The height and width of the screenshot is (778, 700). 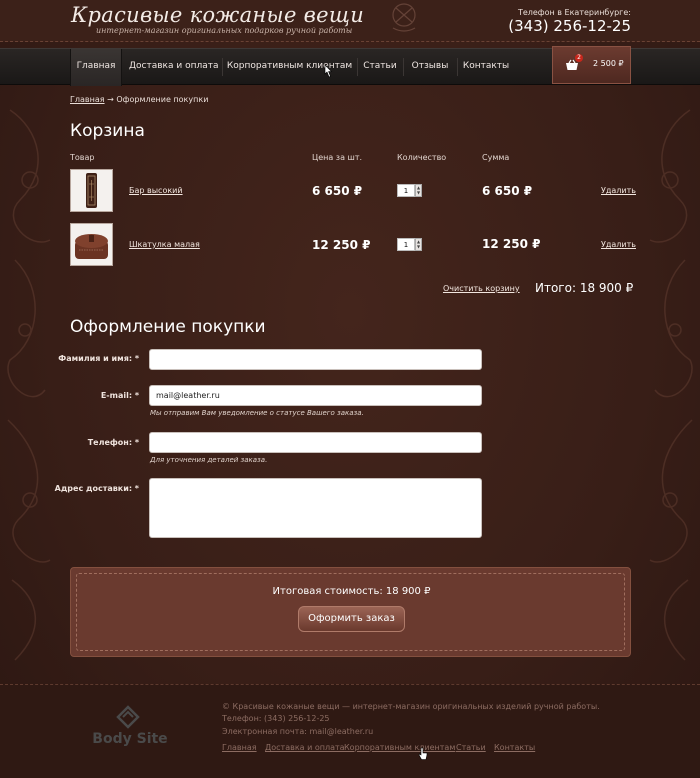 I want to click on email-field-label: E-mail: *, so click(x=119, y=395).